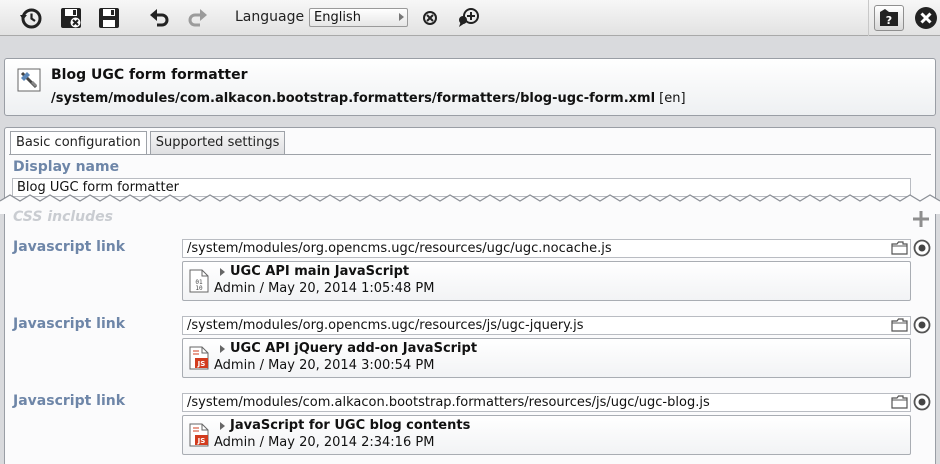 The height and width of the screenshot is (464, 940). Describe the element at coordinates (324, 365) in the screenshot. I see `resource-meta: Admin / May 20, 2014 3:00:54 PM` at that location.